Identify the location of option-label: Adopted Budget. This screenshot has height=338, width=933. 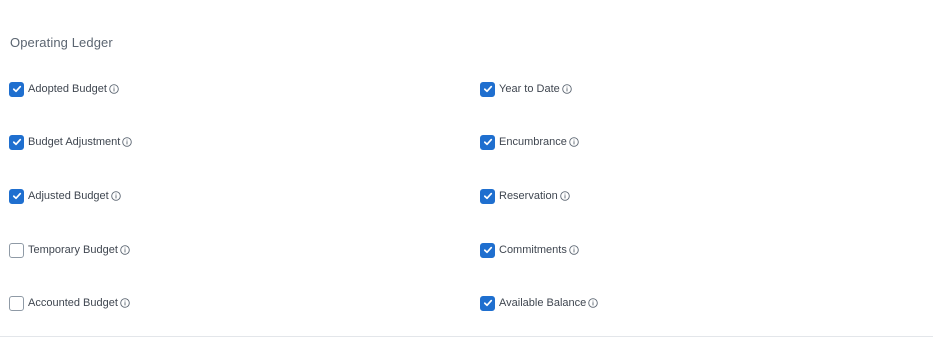
(67, 89).